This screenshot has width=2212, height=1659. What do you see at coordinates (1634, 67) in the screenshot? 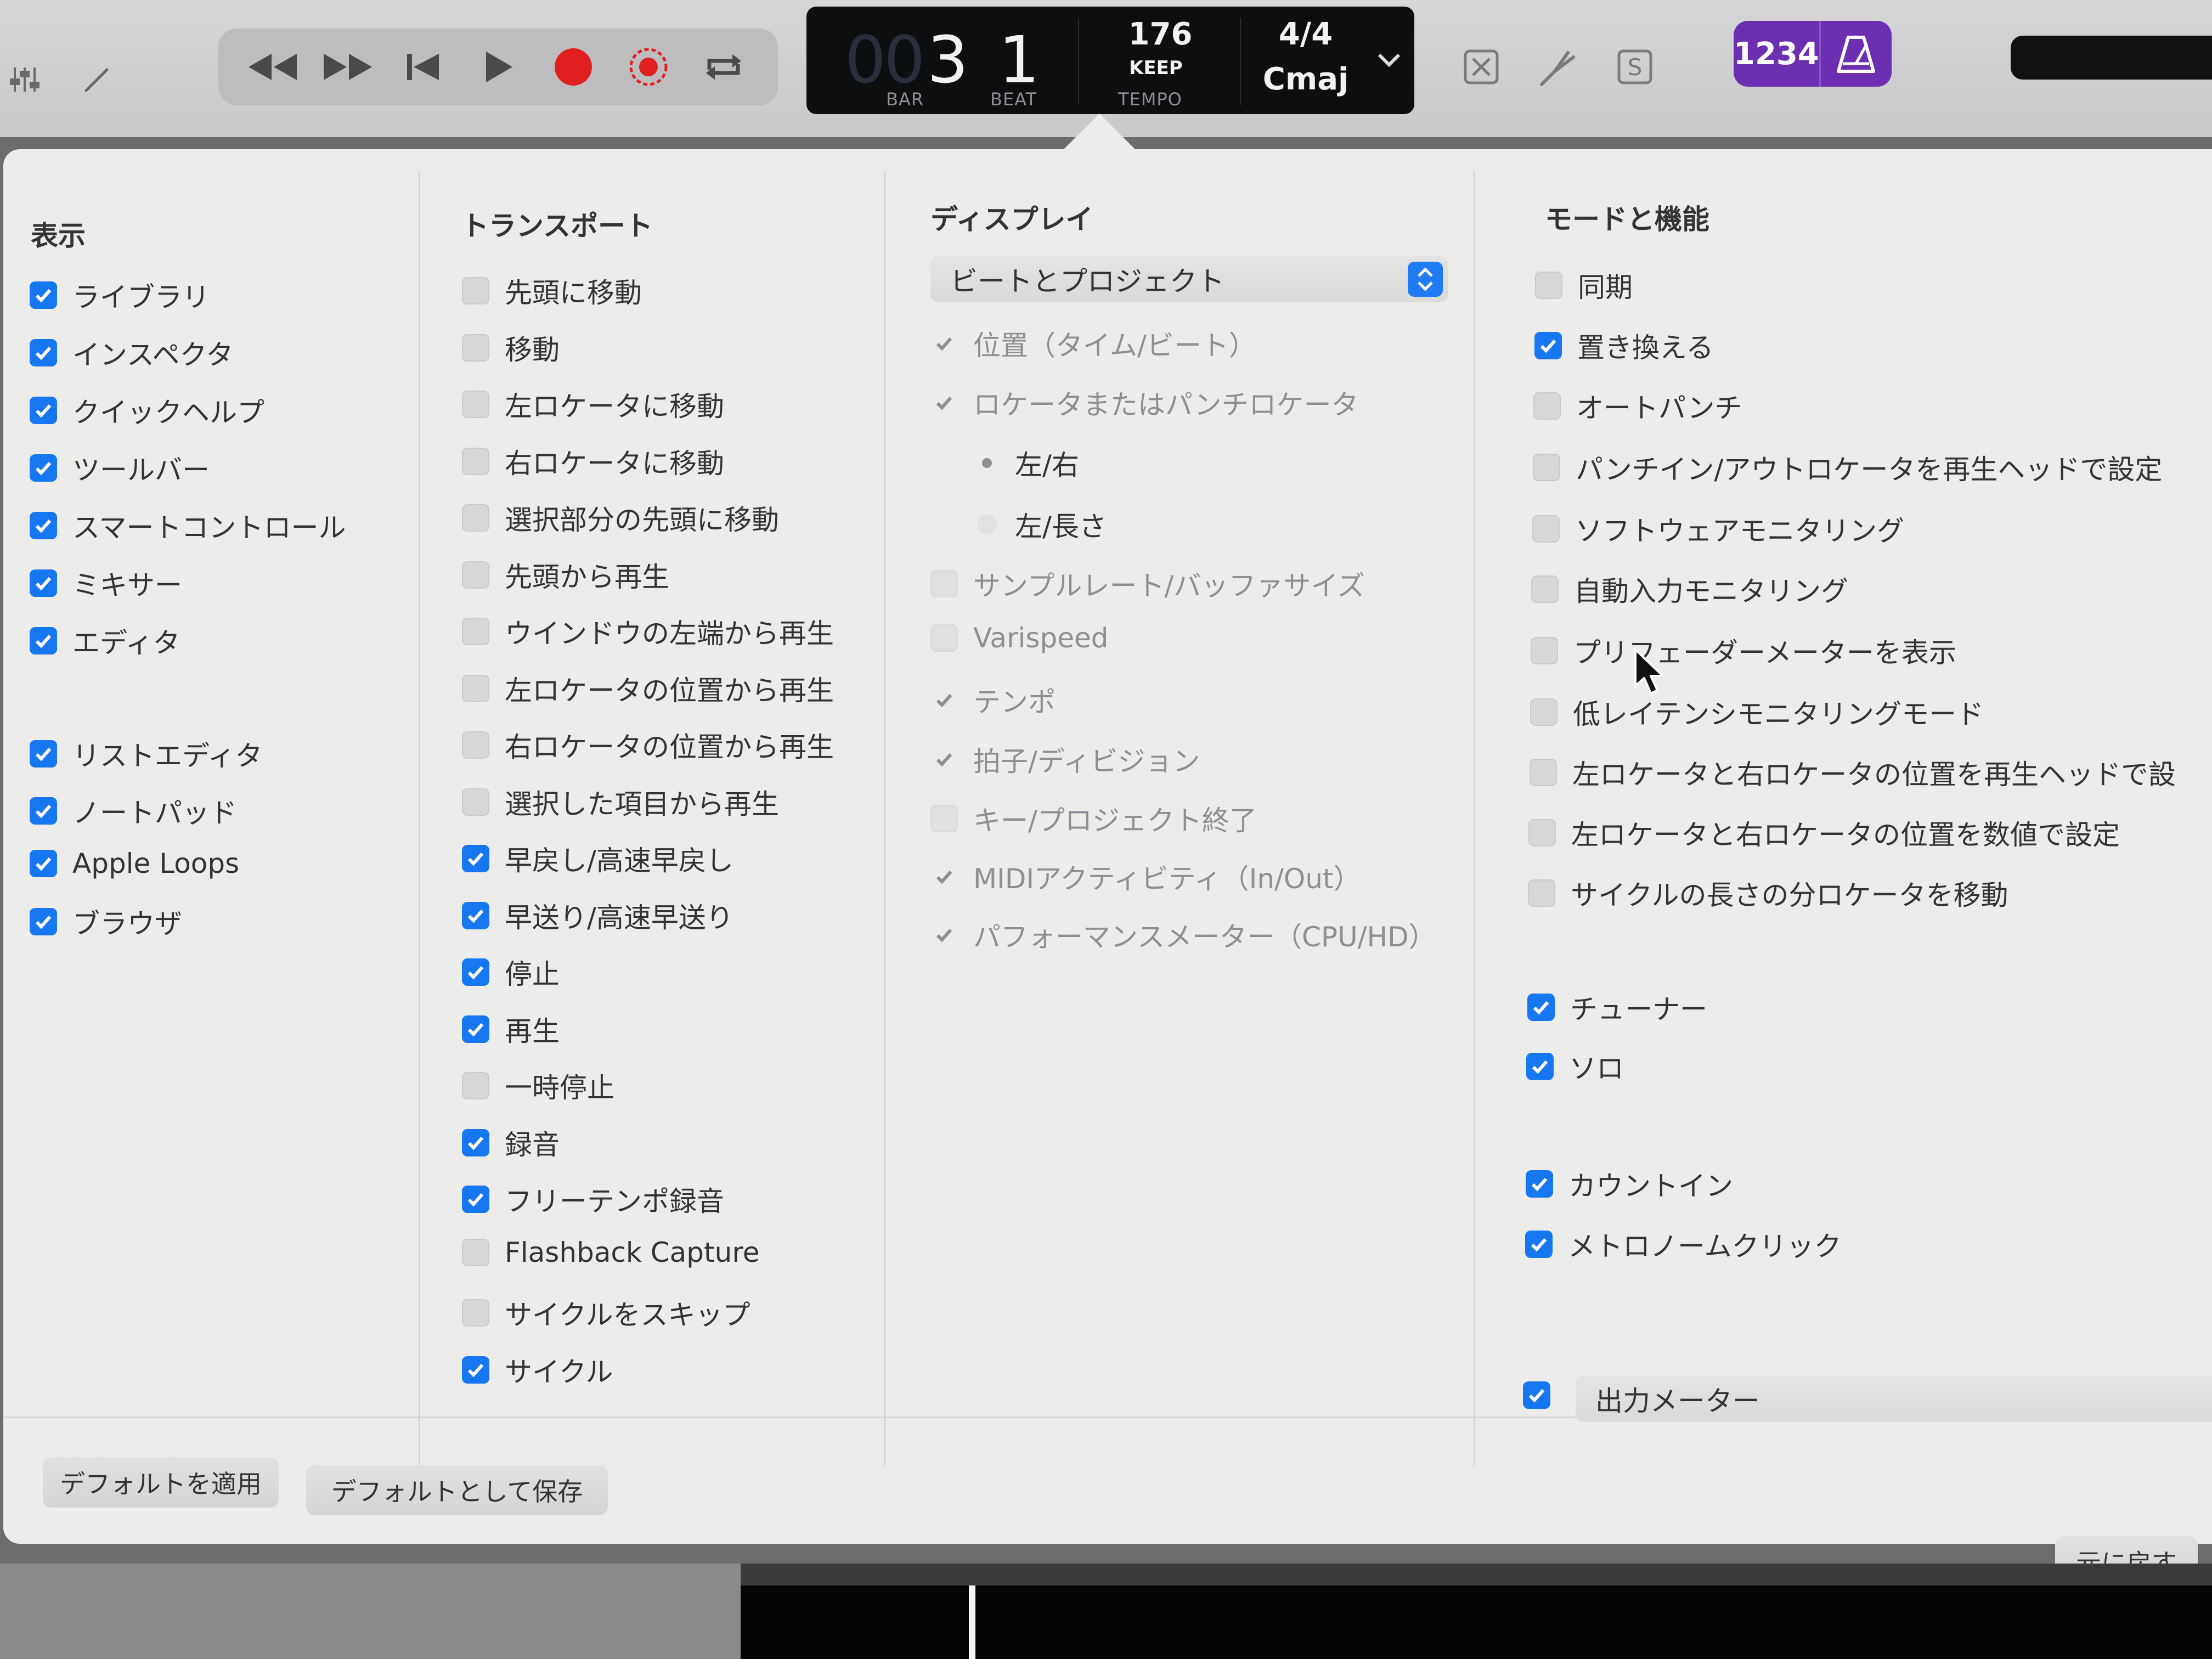
I see `solo-button: S` at bounding box center [1634, 67].